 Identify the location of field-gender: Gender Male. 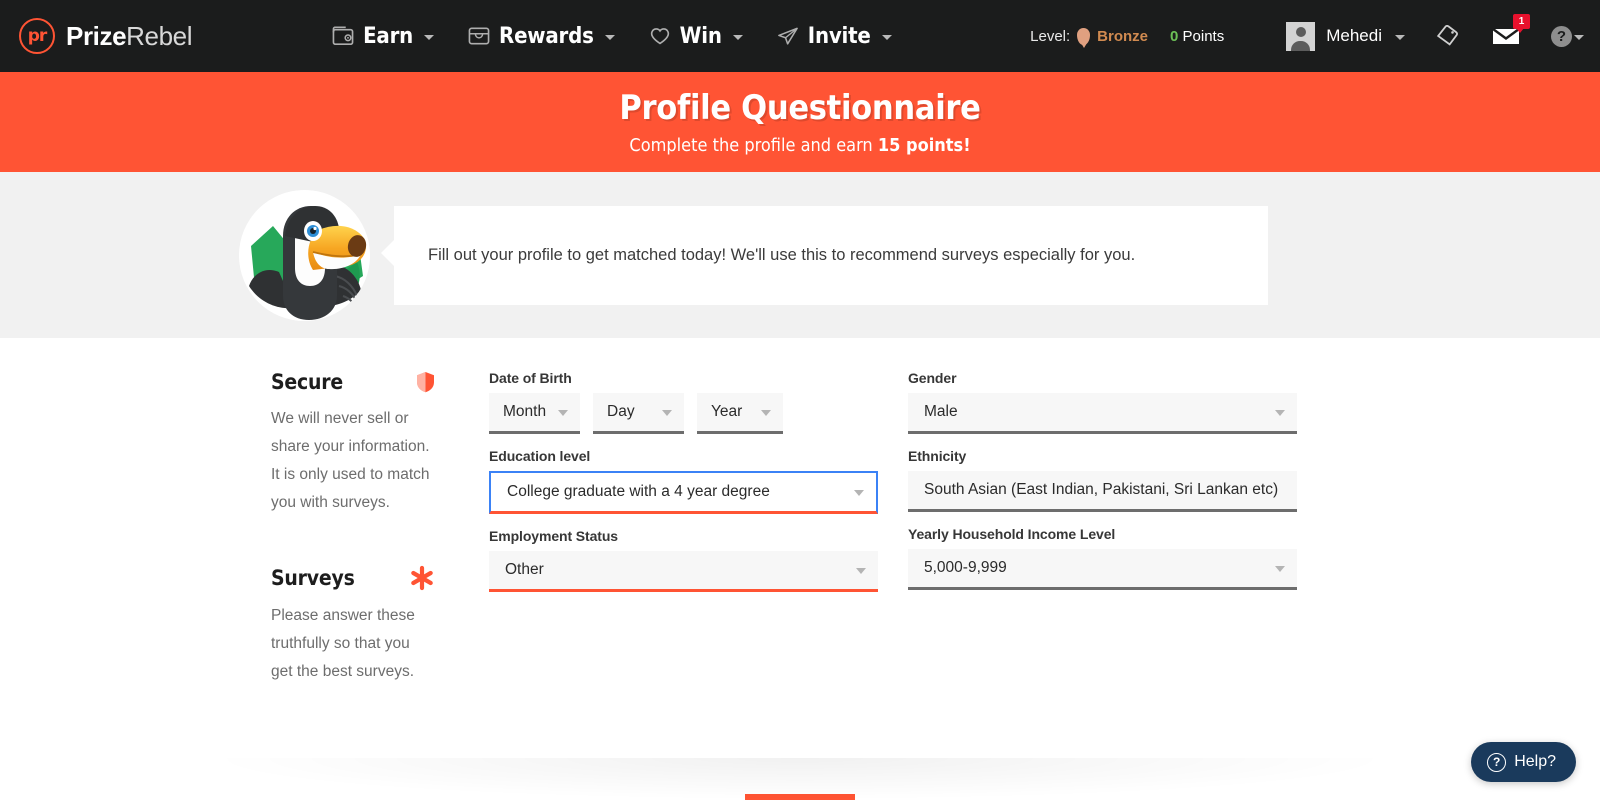
(1102, 402).